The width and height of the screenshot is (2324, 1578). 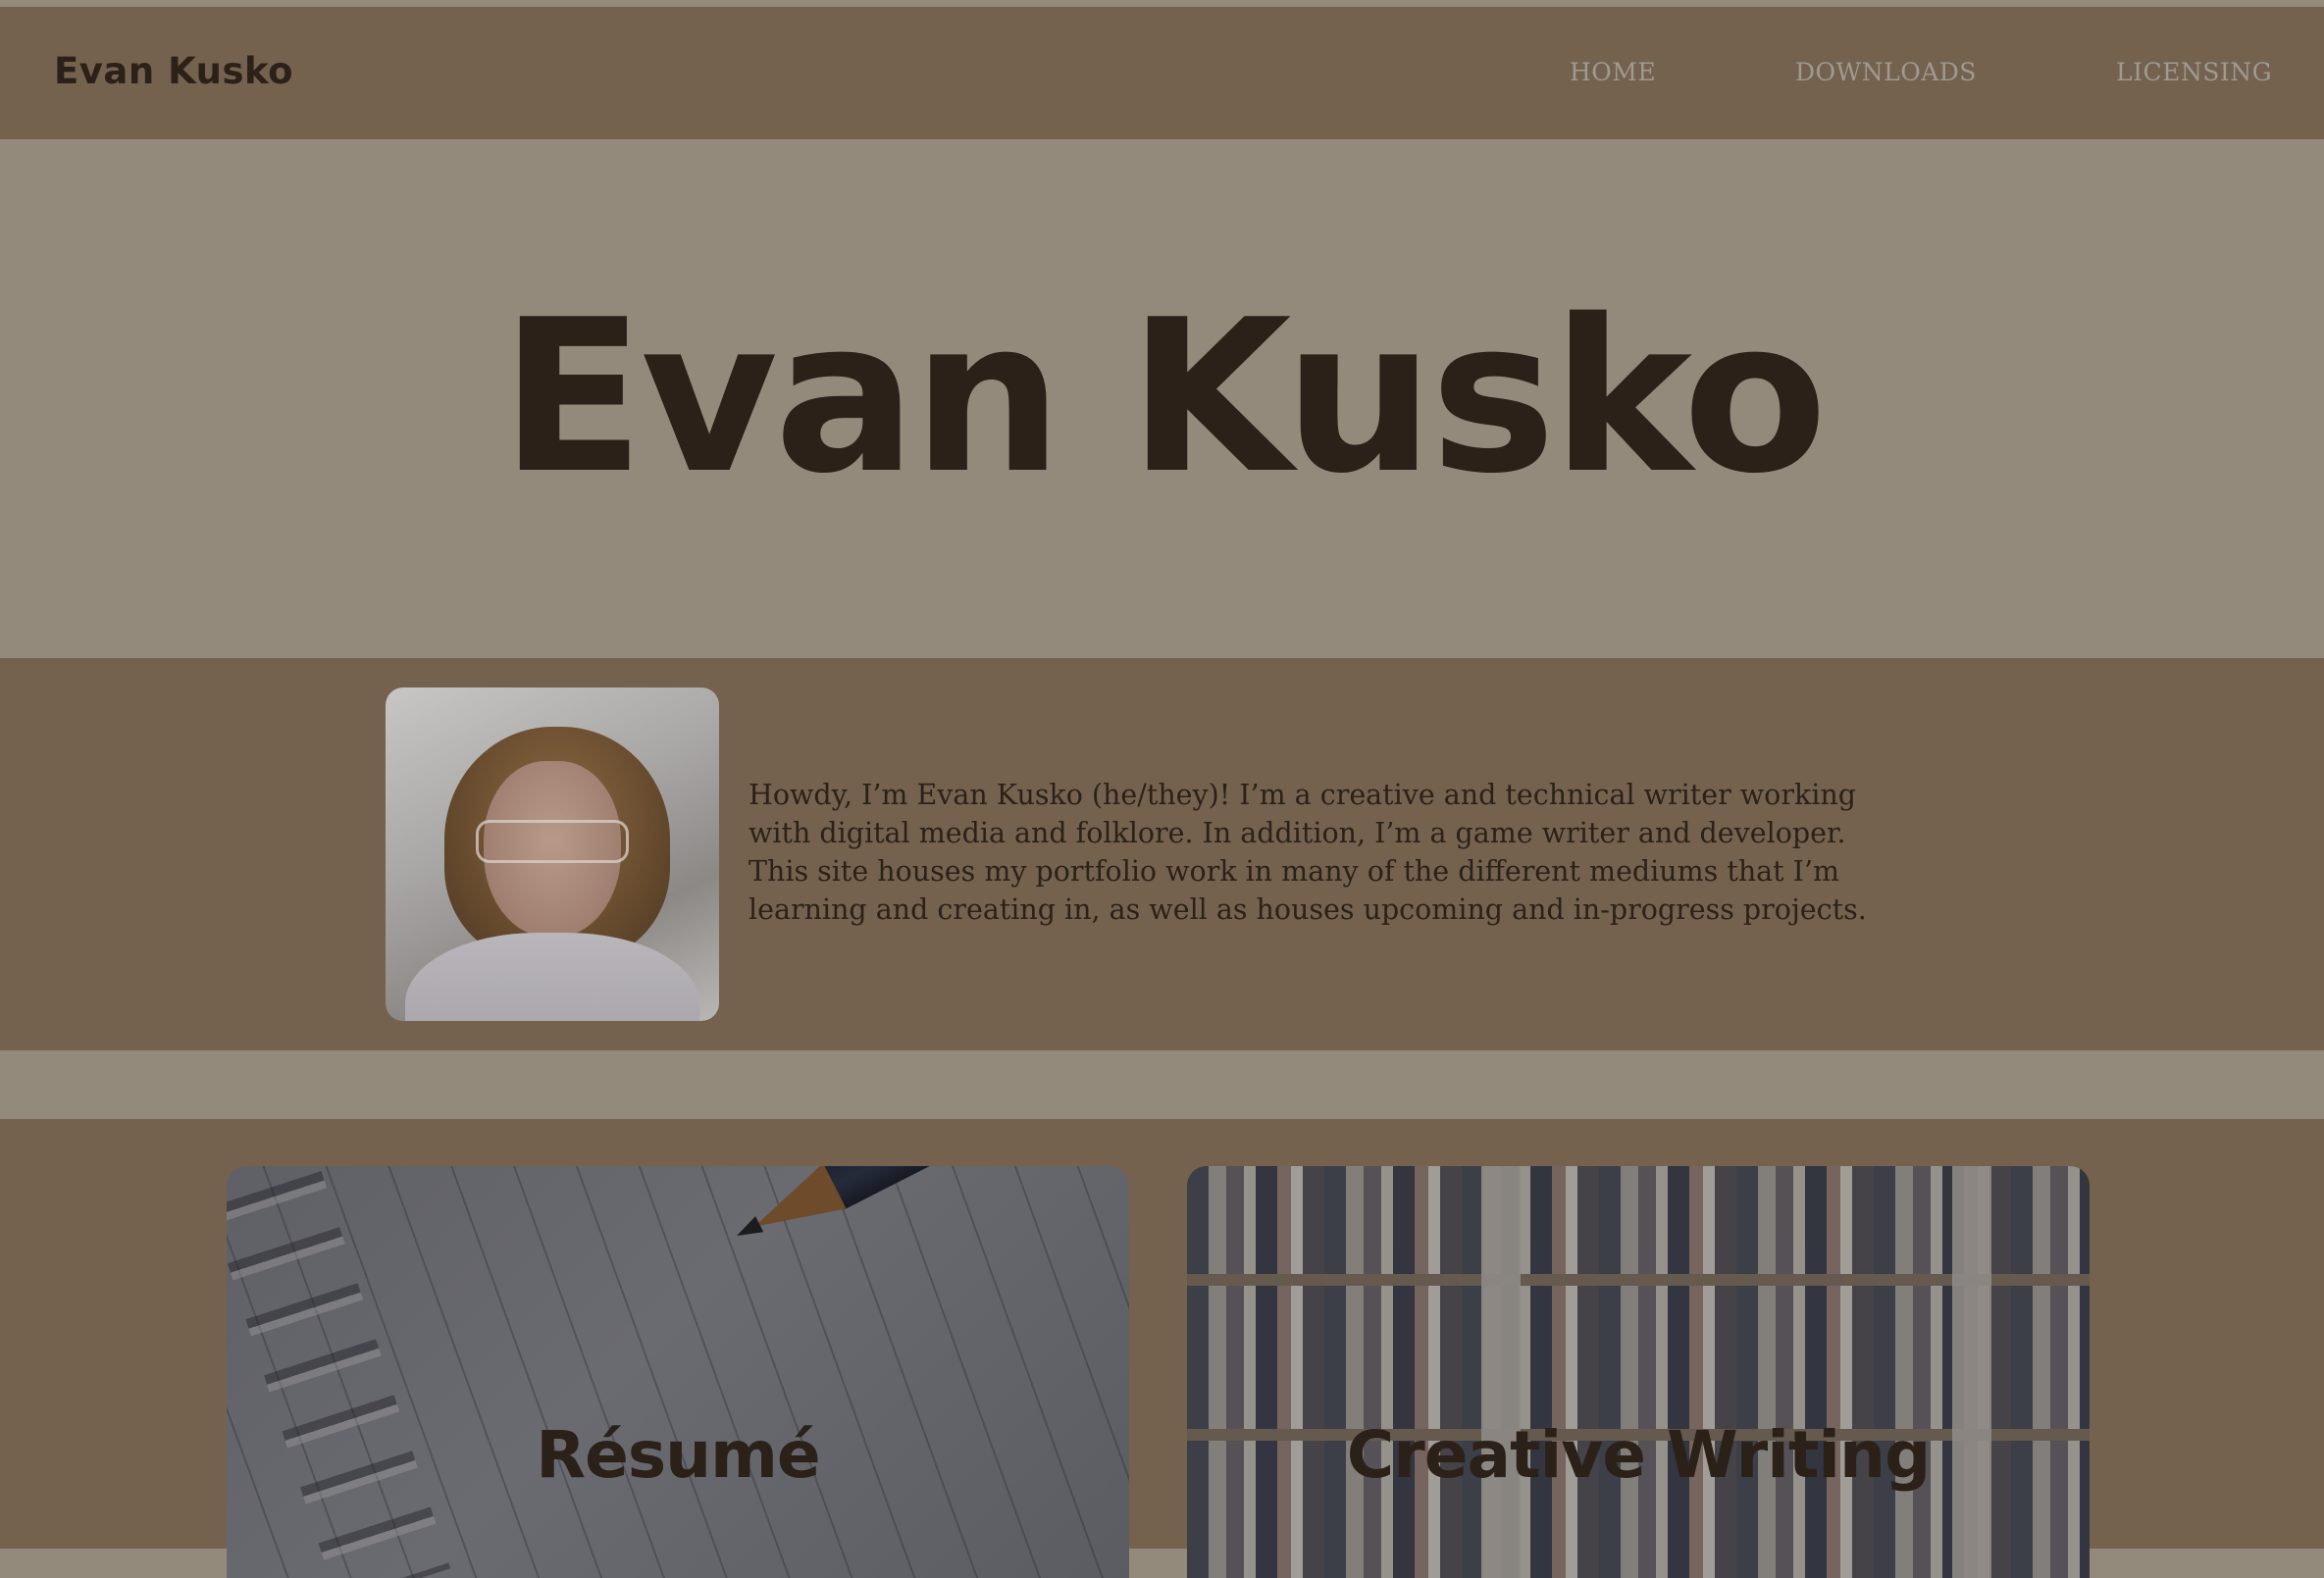 What do you see at coordinates (1162, 4) in the screenshot?
I see `top-border` at bounding box center [1162, 4].